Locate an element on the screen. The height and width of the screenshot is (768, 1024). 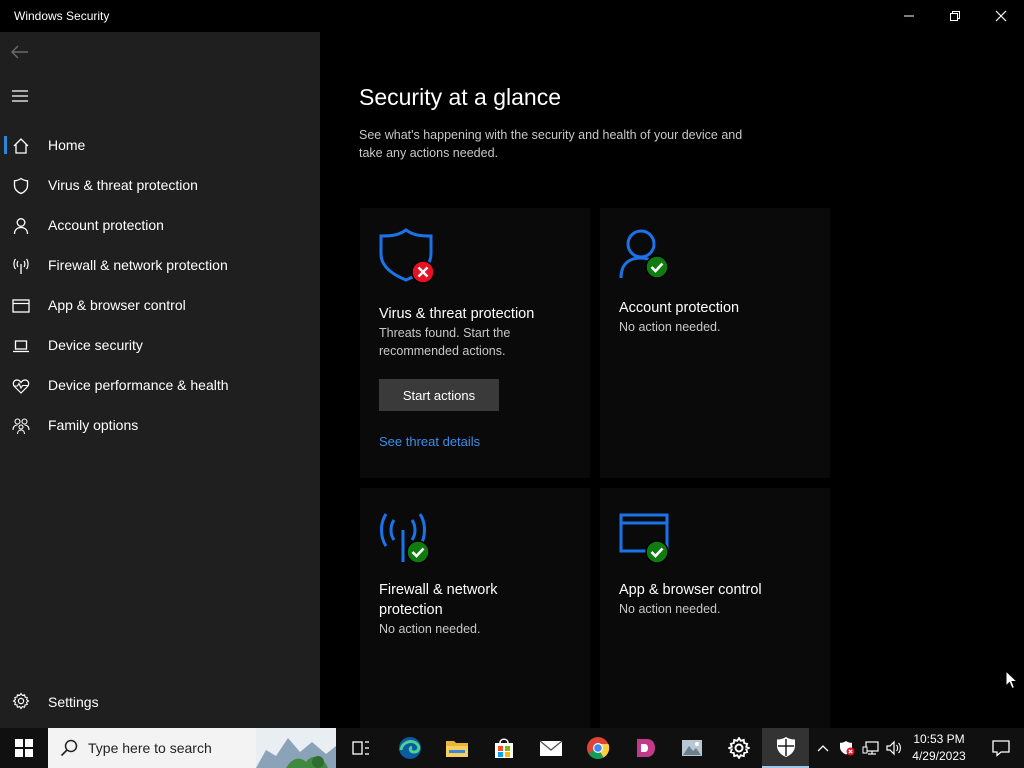
tray-network is located at coordinates (871, 748).